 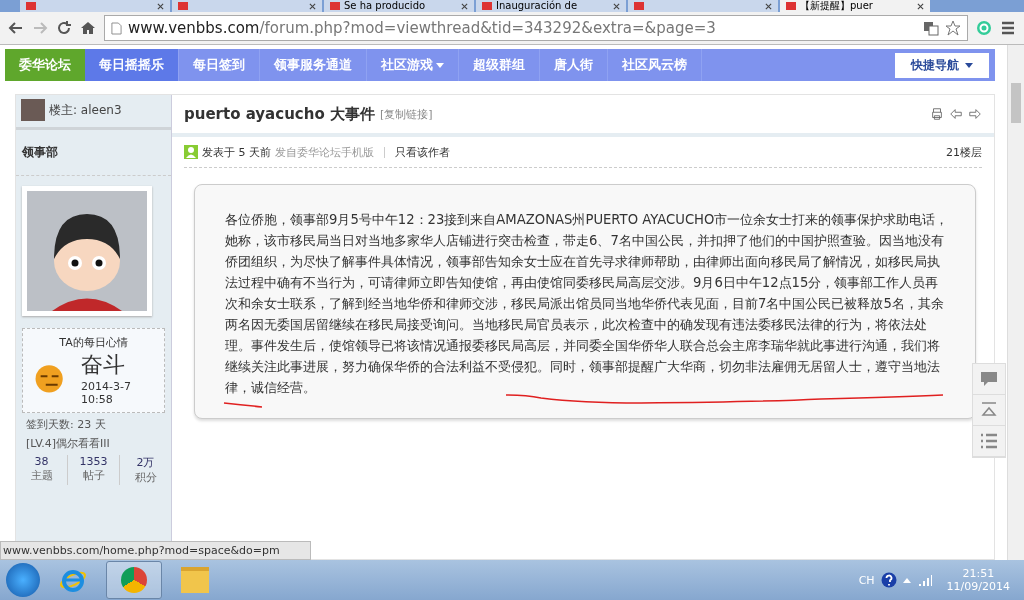 I want to click on nav-link: 唐人街, so click(x=574, y=65).